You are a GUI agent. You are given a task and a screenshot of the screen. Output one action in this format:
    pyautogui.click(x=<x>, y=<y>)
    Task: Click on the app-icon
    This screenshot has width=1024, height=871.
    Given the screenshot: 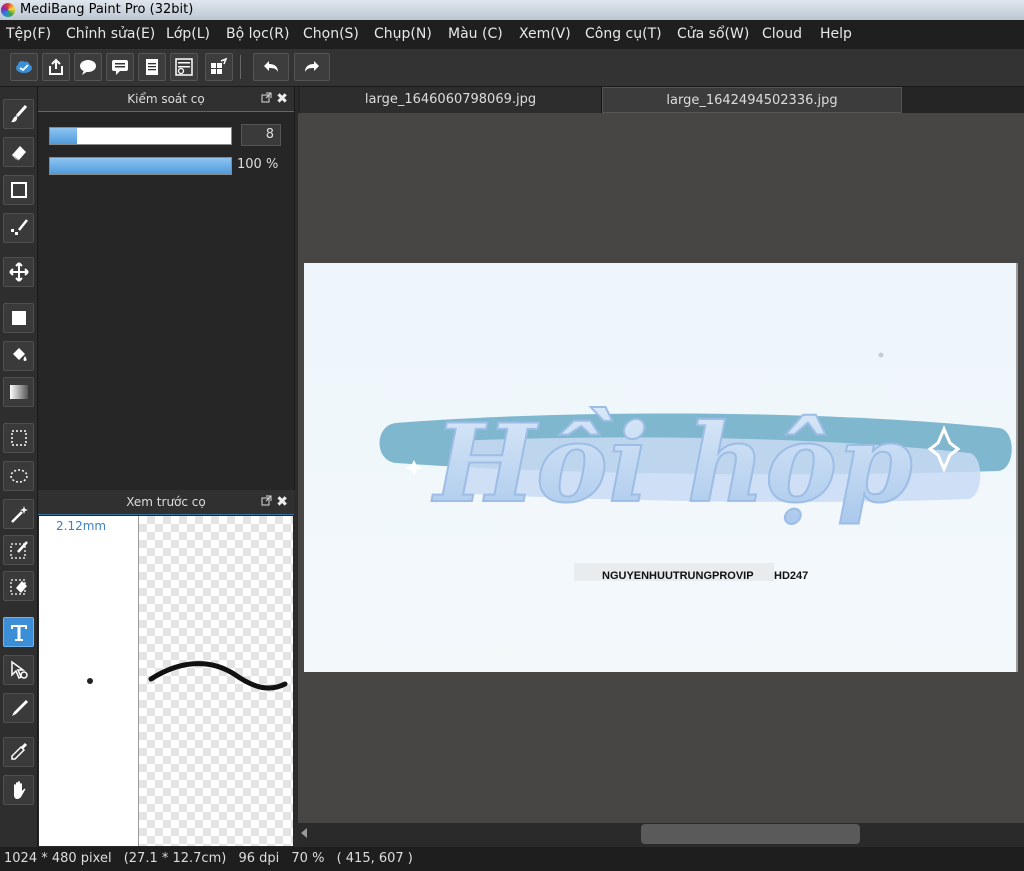 What is the action you would take?
    pyautogui.click(x=8, y=10)
    